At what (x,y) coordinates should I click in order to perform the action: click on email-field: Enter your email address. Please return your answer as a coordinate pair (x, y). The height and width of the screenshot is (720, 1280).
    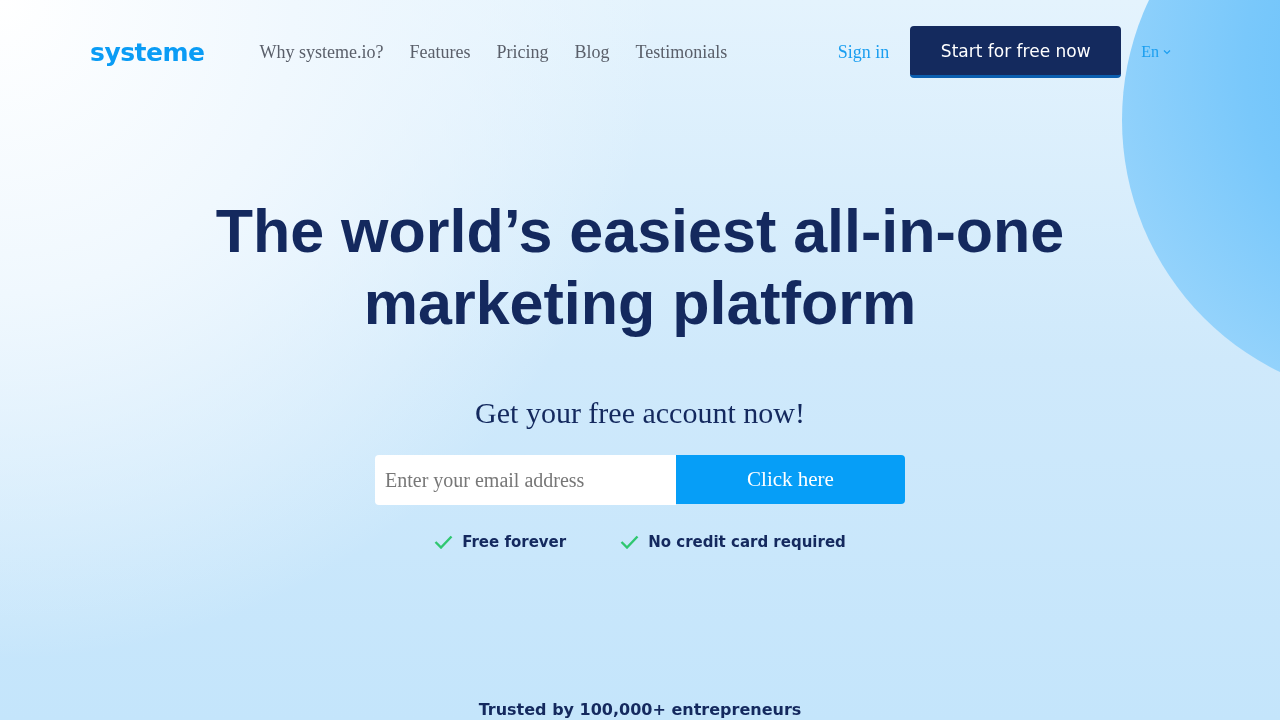
    Looking at the image, I should click on (525, 480).